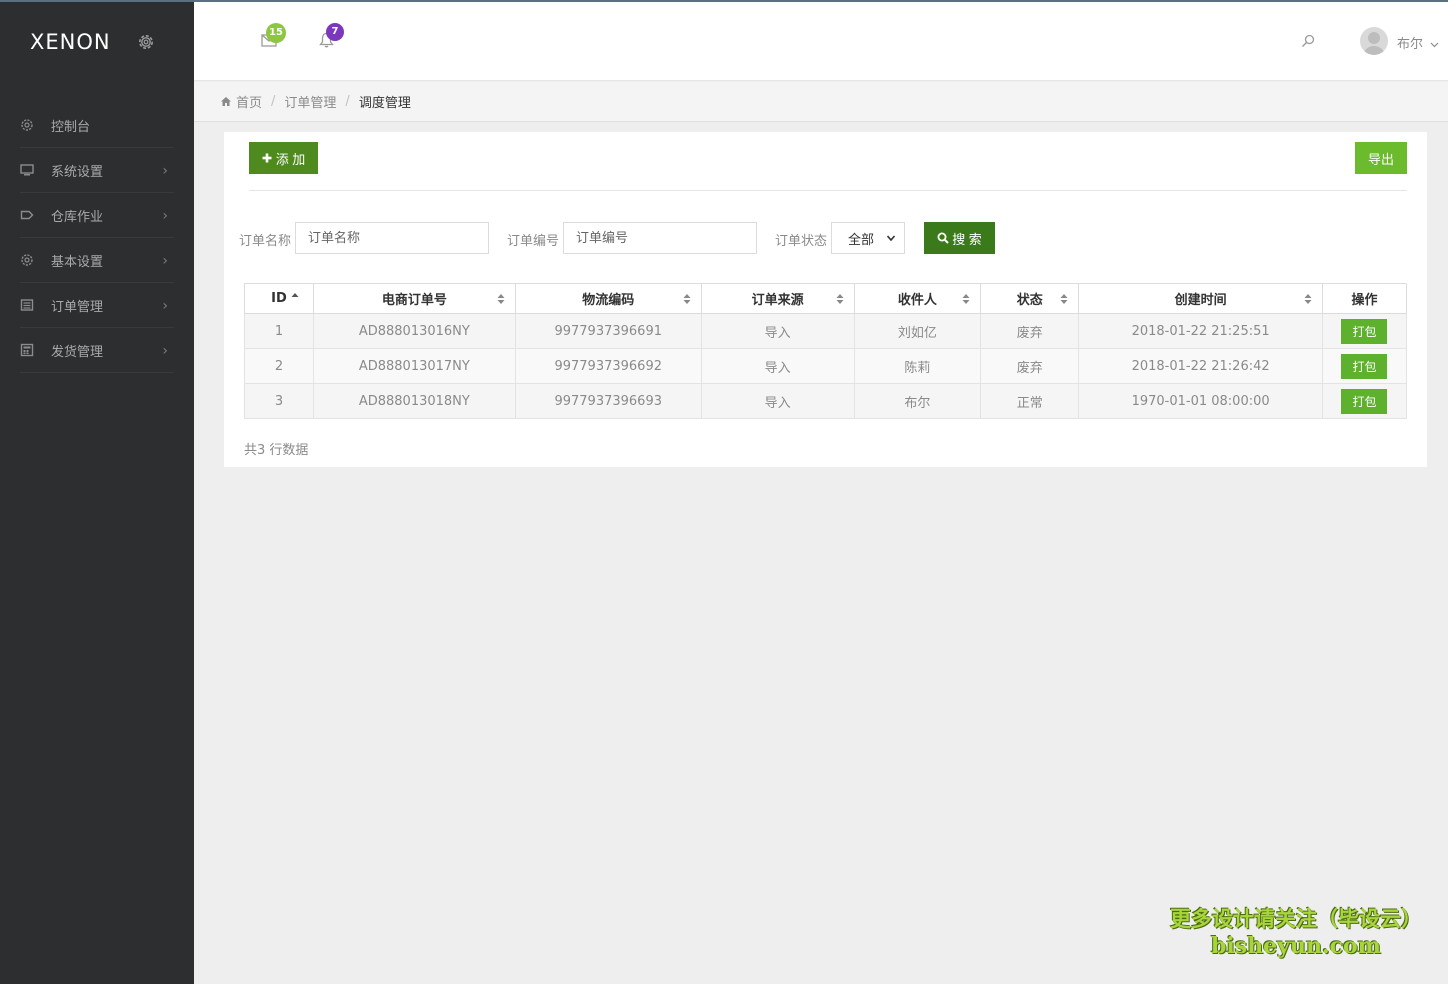 The width and height of the screenshot is (1448, 984). I want to click on breadcrumb: 首页 / 订单管理 / 调度管理, so click(821, 102).